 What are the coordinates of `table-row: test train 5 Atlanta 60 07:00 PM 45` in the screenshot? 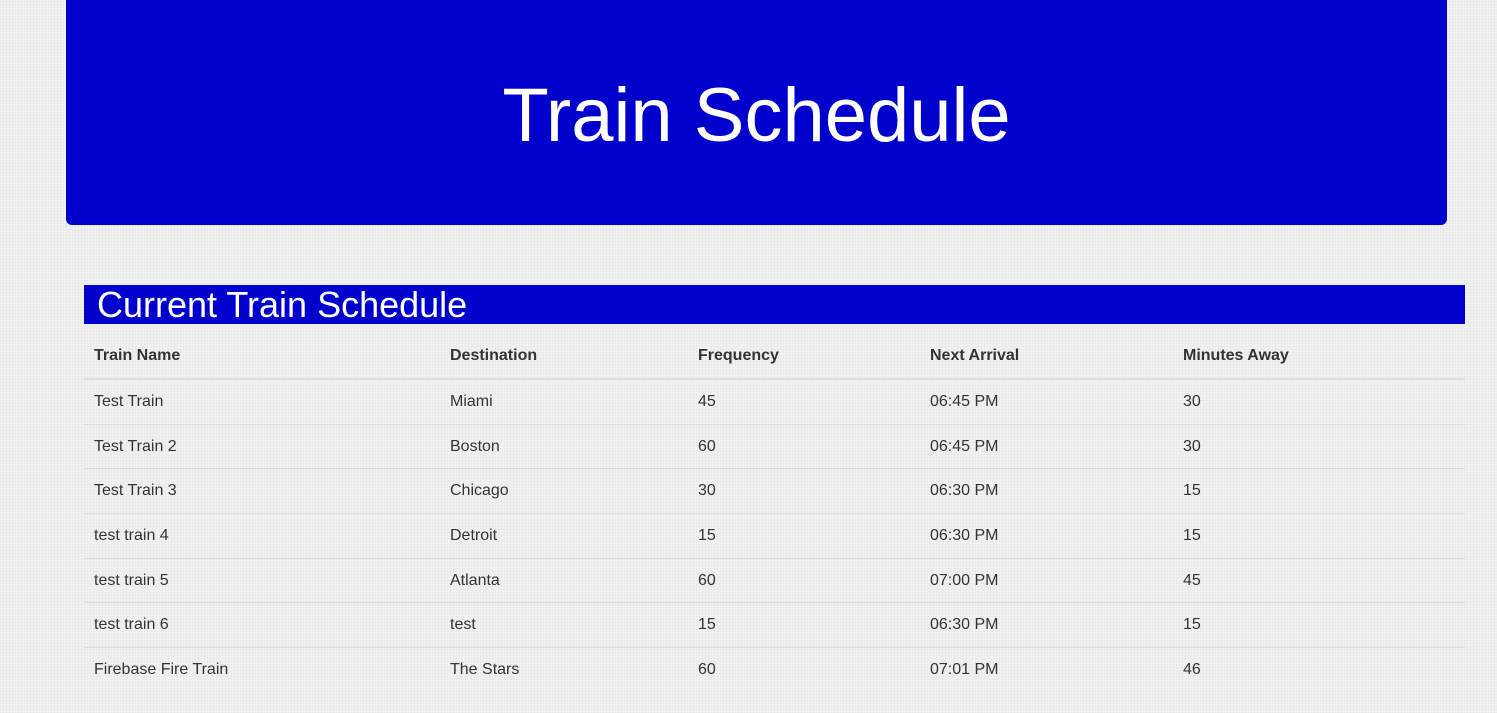 It's located at (774, 581).